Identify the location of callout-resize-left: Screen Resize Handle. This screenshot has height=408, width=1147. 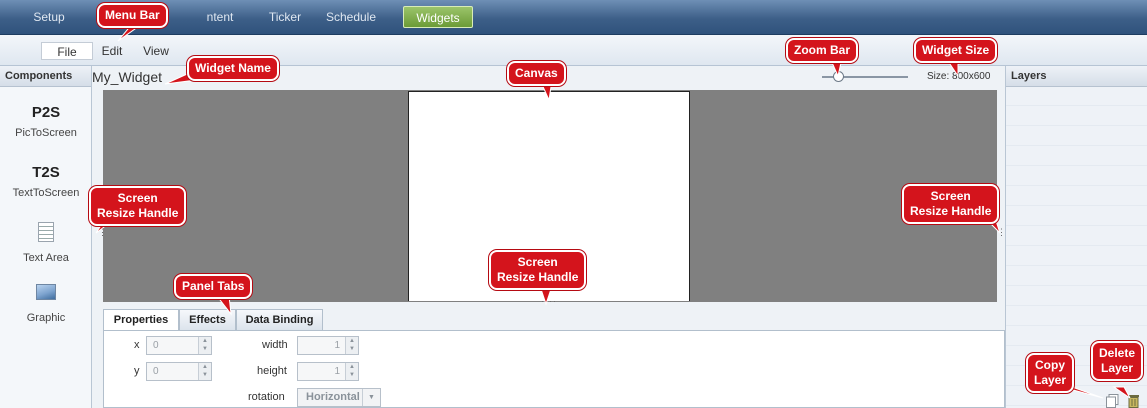
(138, 206).